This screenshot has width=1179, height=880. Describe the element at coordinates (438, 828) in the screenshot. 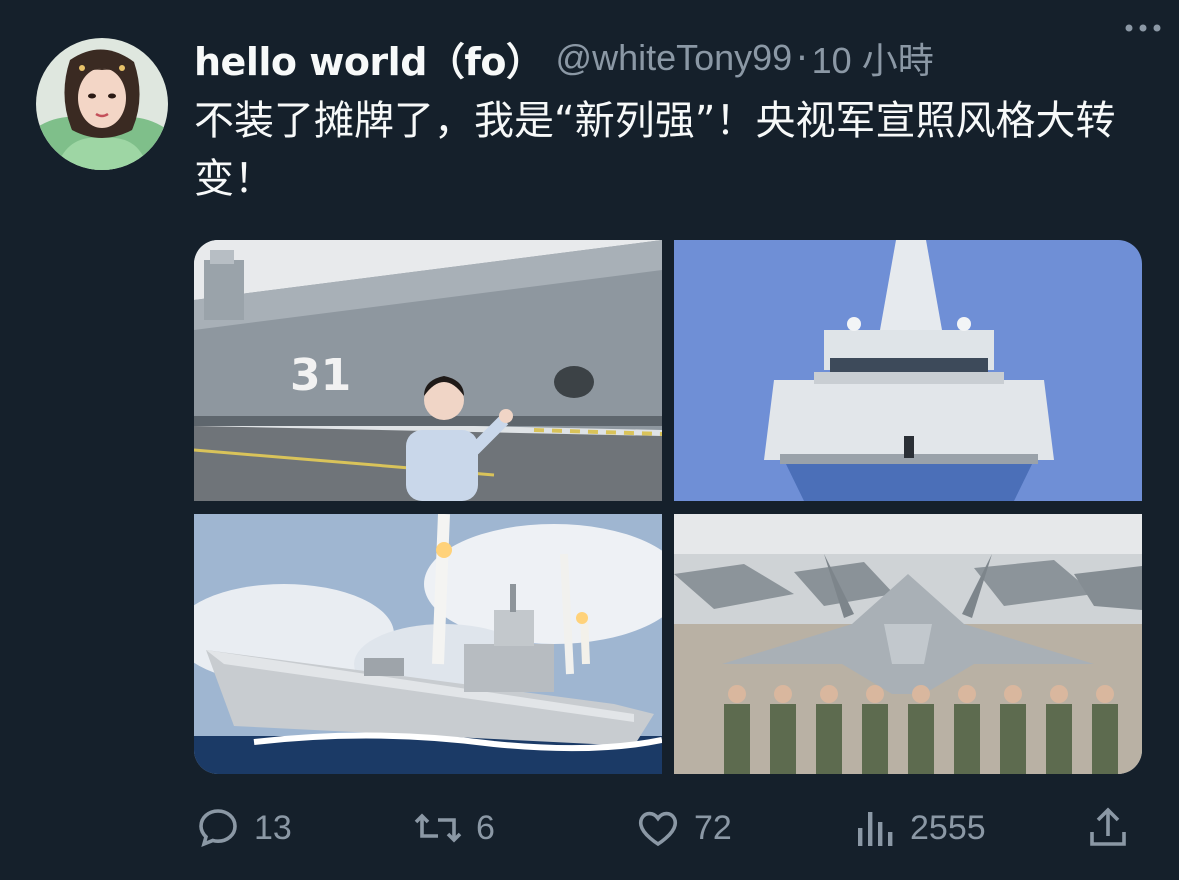

I see `retweet-icon` at that location.